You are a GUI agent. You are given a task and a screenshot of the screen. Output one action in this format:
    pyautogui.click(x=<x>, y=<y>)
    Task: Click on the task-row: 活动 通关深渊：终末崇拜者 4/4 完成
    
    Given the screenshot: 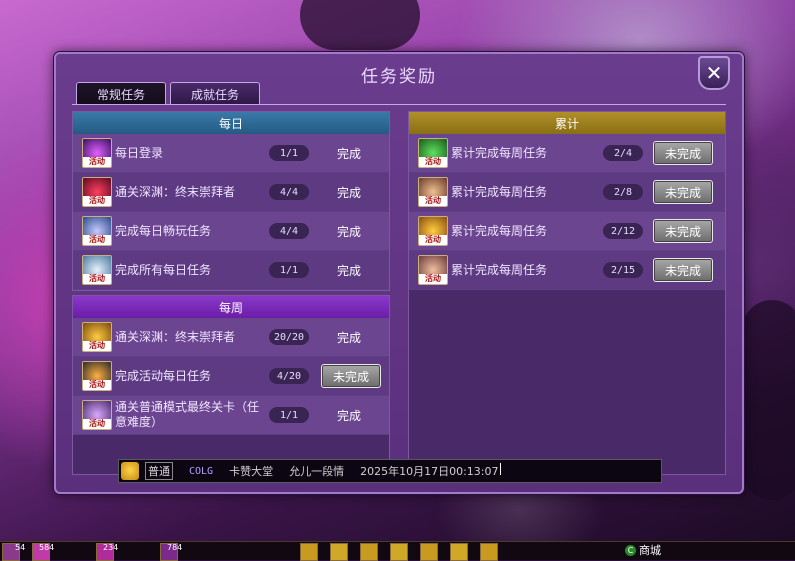 What is the action you would take?
    pyautogui.click(x=231, y=192)
    